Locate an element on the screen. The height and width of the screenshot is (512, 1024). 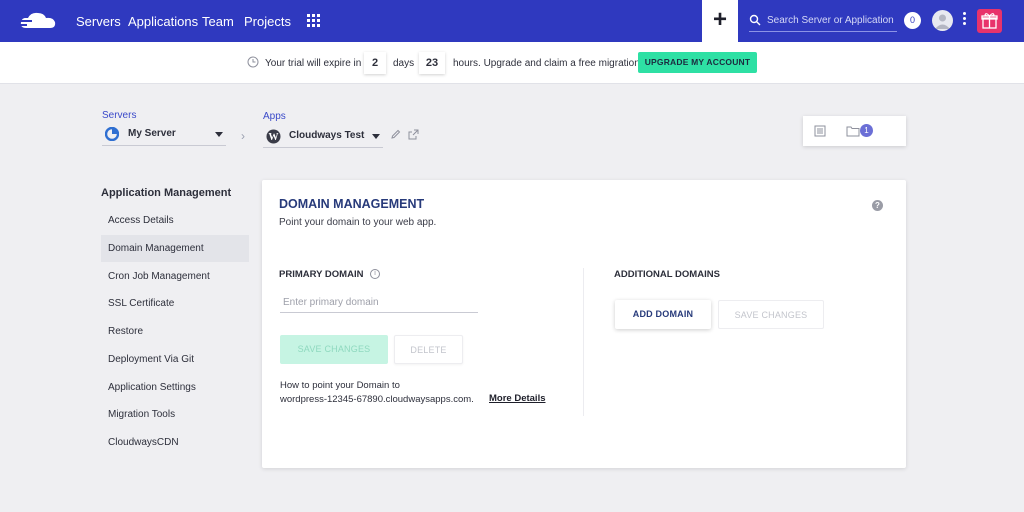
sidebar-item-restore: Restore is located at coordinates (175, 331).